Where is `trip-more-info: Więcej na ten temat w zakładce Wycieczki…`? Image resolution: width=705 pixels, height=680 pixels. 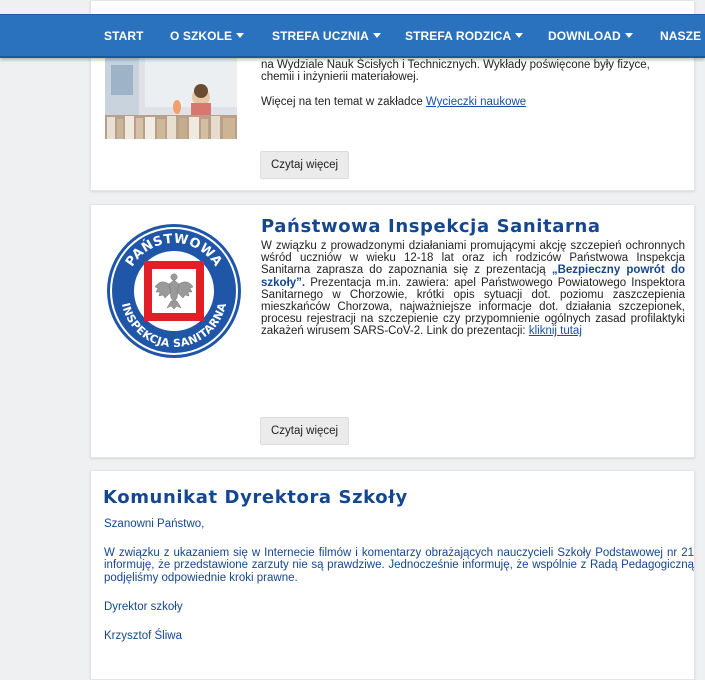
trip-more-info: Więcej na ten temat w zakładce Wycieczki… is located at coordinates (473, 102).